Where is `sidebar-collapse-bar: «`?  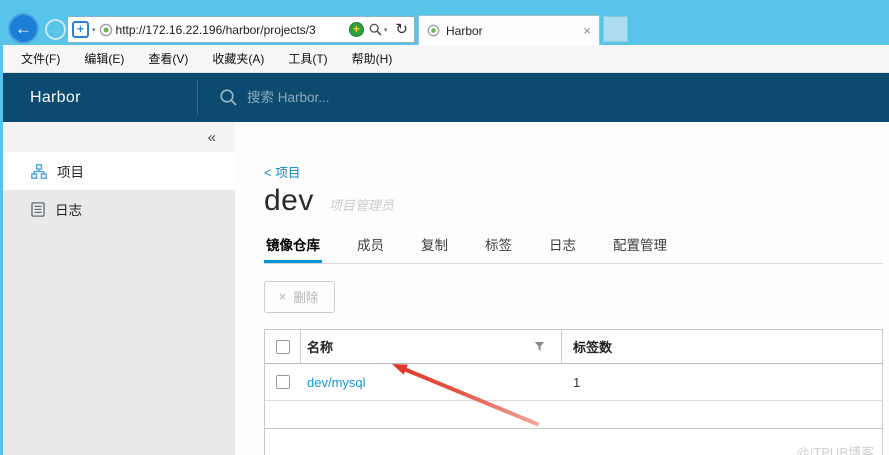
sidebar-collapse-bar: « is located at coordinates (117, 137).